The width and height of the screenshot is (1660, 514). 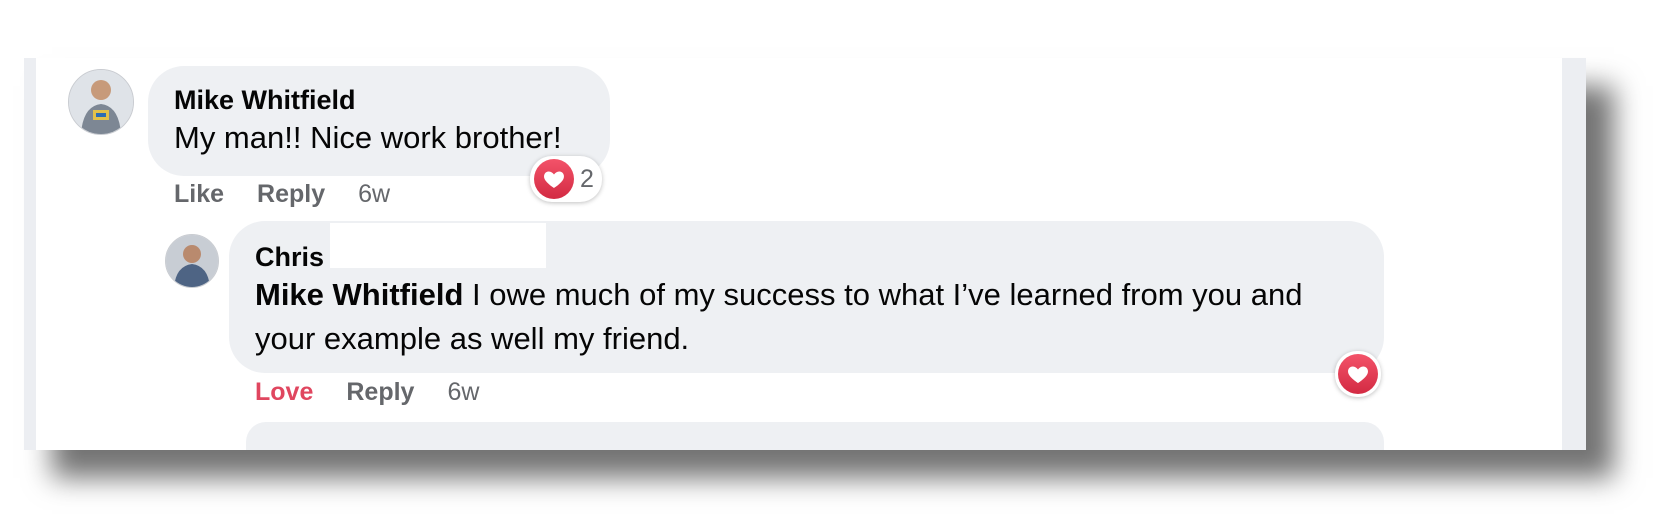 I want to click on comment-actions: Like Reply 6w, so click(x=282, y=194).